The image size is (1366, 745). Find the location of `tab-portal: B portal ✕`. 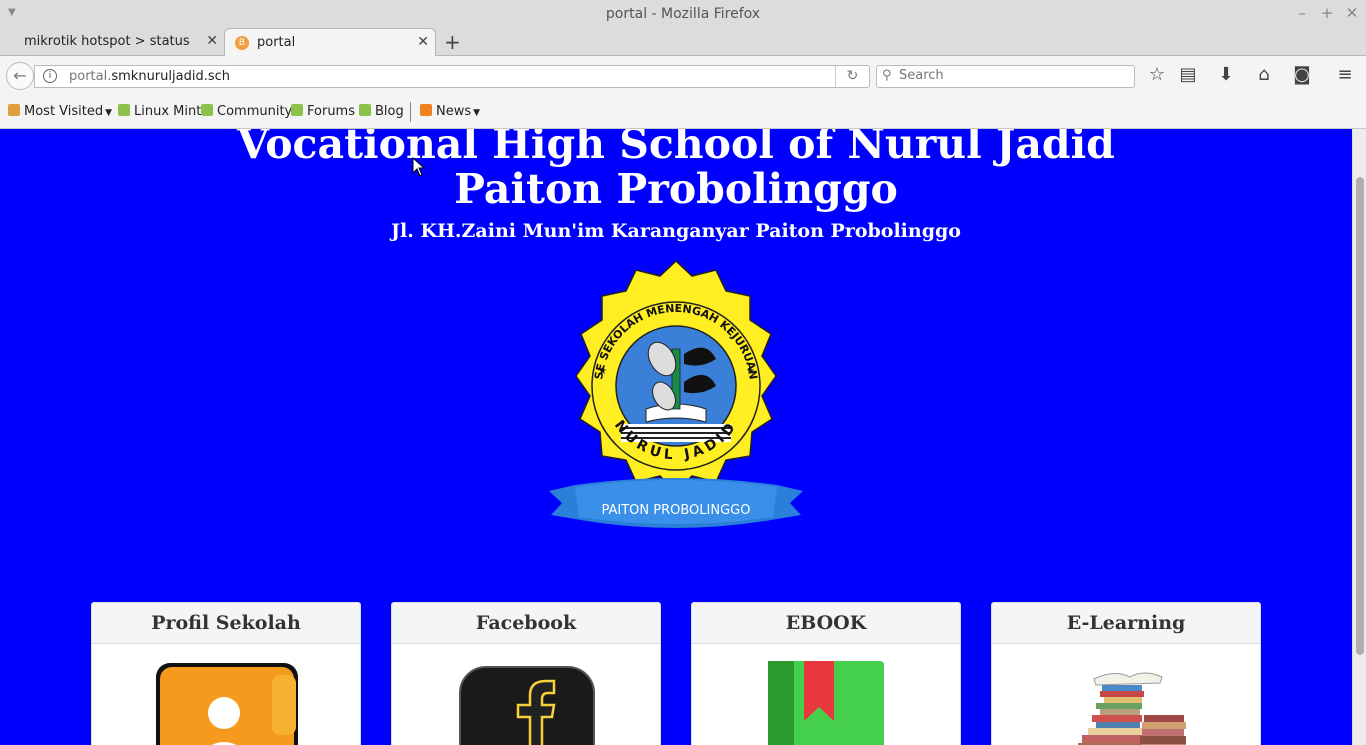

tab-portal: B portal ✕ is located at coordinates (330, 42).